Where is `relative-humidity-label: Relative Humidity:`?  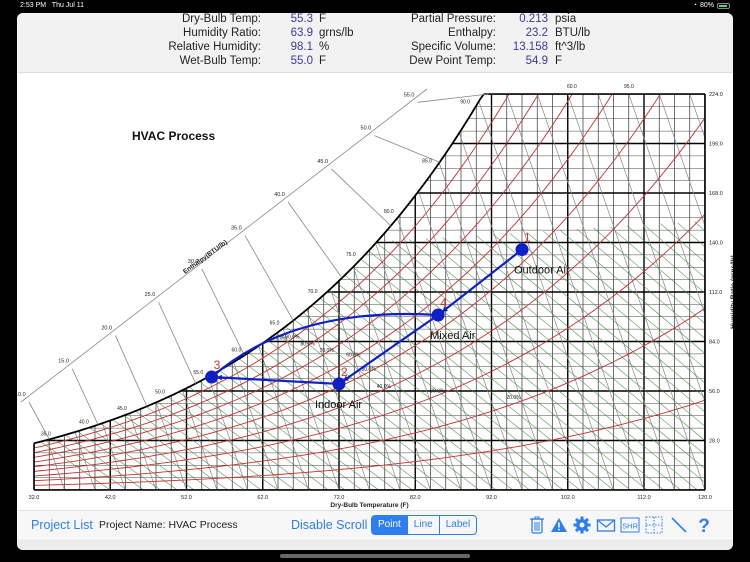 relative-humidity-label: Relative Humidity: is located at coordinates (214, 47).